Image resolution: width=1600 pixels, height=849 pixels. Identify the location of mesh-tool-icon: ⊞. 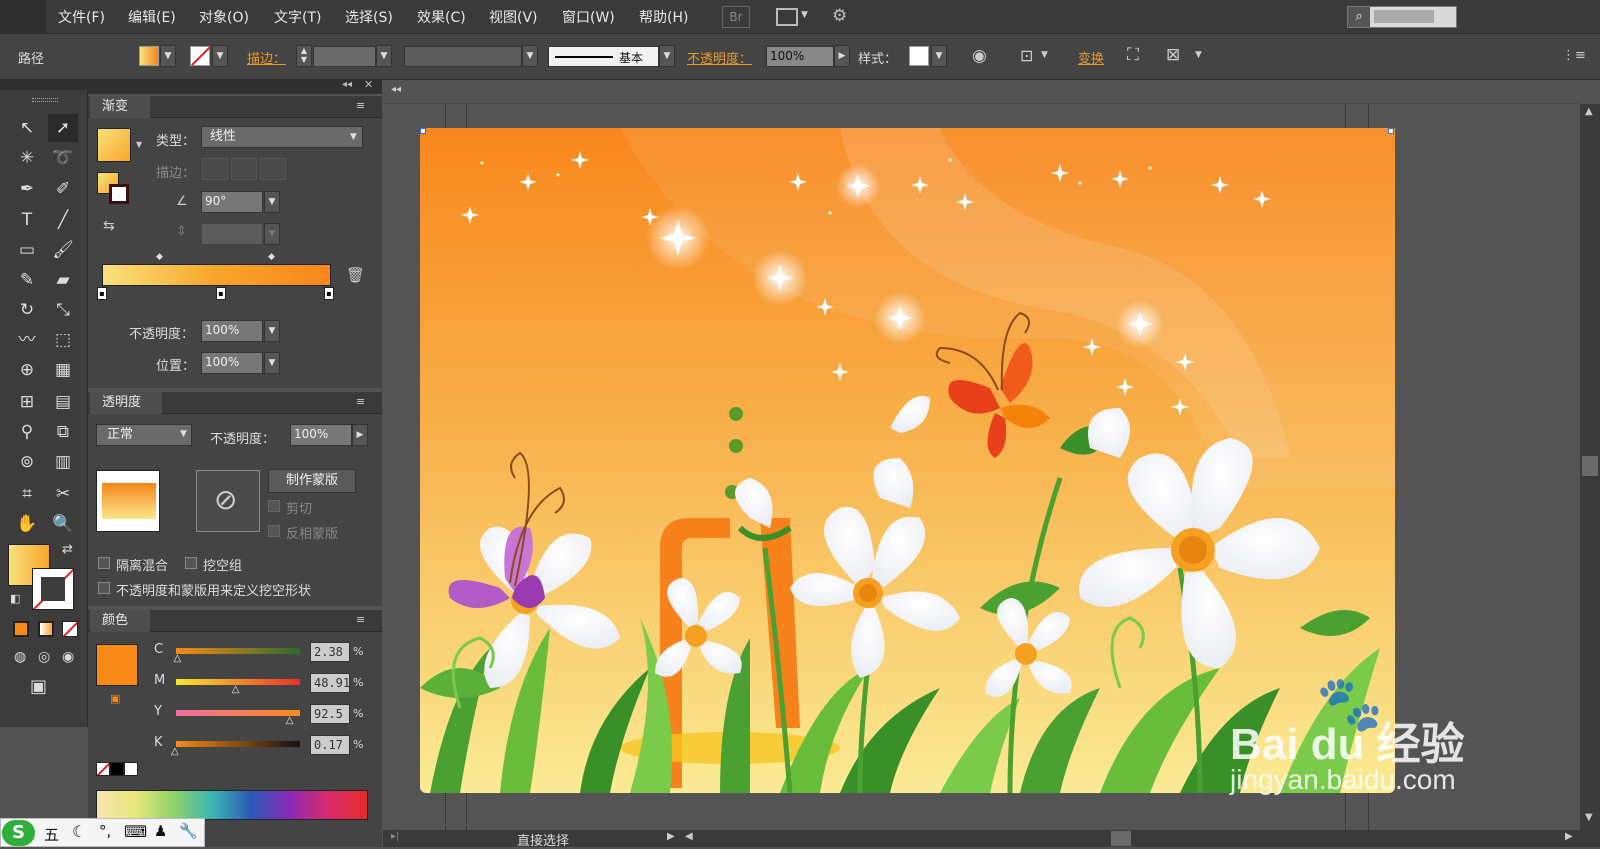
(27, 402).